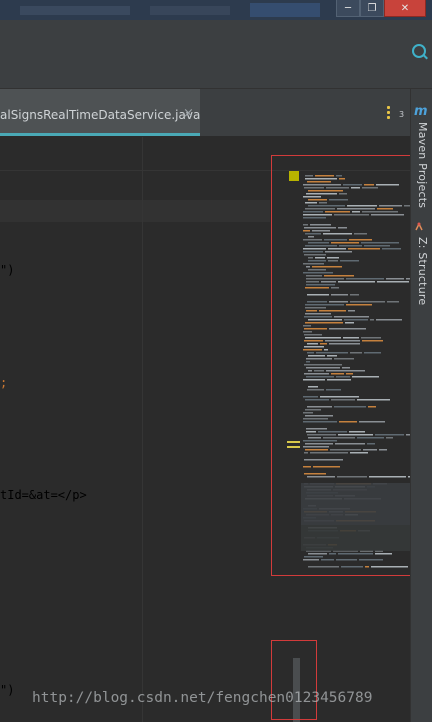 The height and width of the screenshot is (722, 432). What do you see at coordinates (419, 51) in the screenshot?
I see `search-icon` at bounding box center [419, 51].